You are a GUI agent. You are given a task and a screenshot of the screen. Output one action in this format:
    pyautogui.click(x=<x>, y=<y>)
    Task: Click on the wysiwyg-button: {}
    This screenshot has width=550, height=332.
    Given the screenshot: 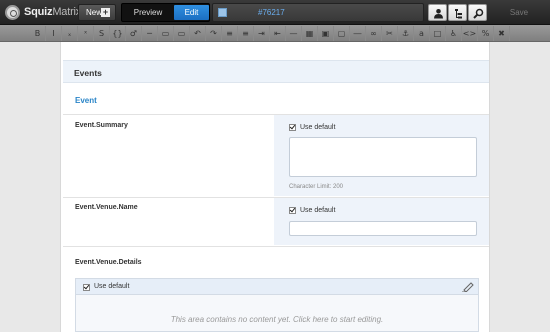 What is the action you would take?
    pyautogui.click(x=118, y=33)
    